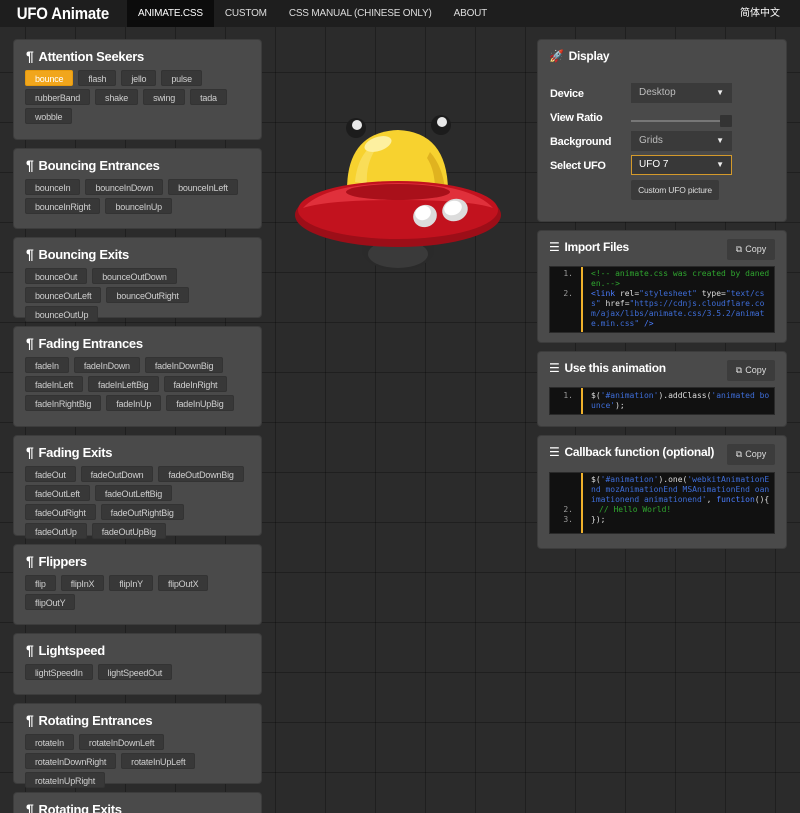  What do you see at coordinates (117, 474) in the screenshot?
I see `animation-button-fadeOutDown: fadeOutDown` at bounding box center [117, 474].